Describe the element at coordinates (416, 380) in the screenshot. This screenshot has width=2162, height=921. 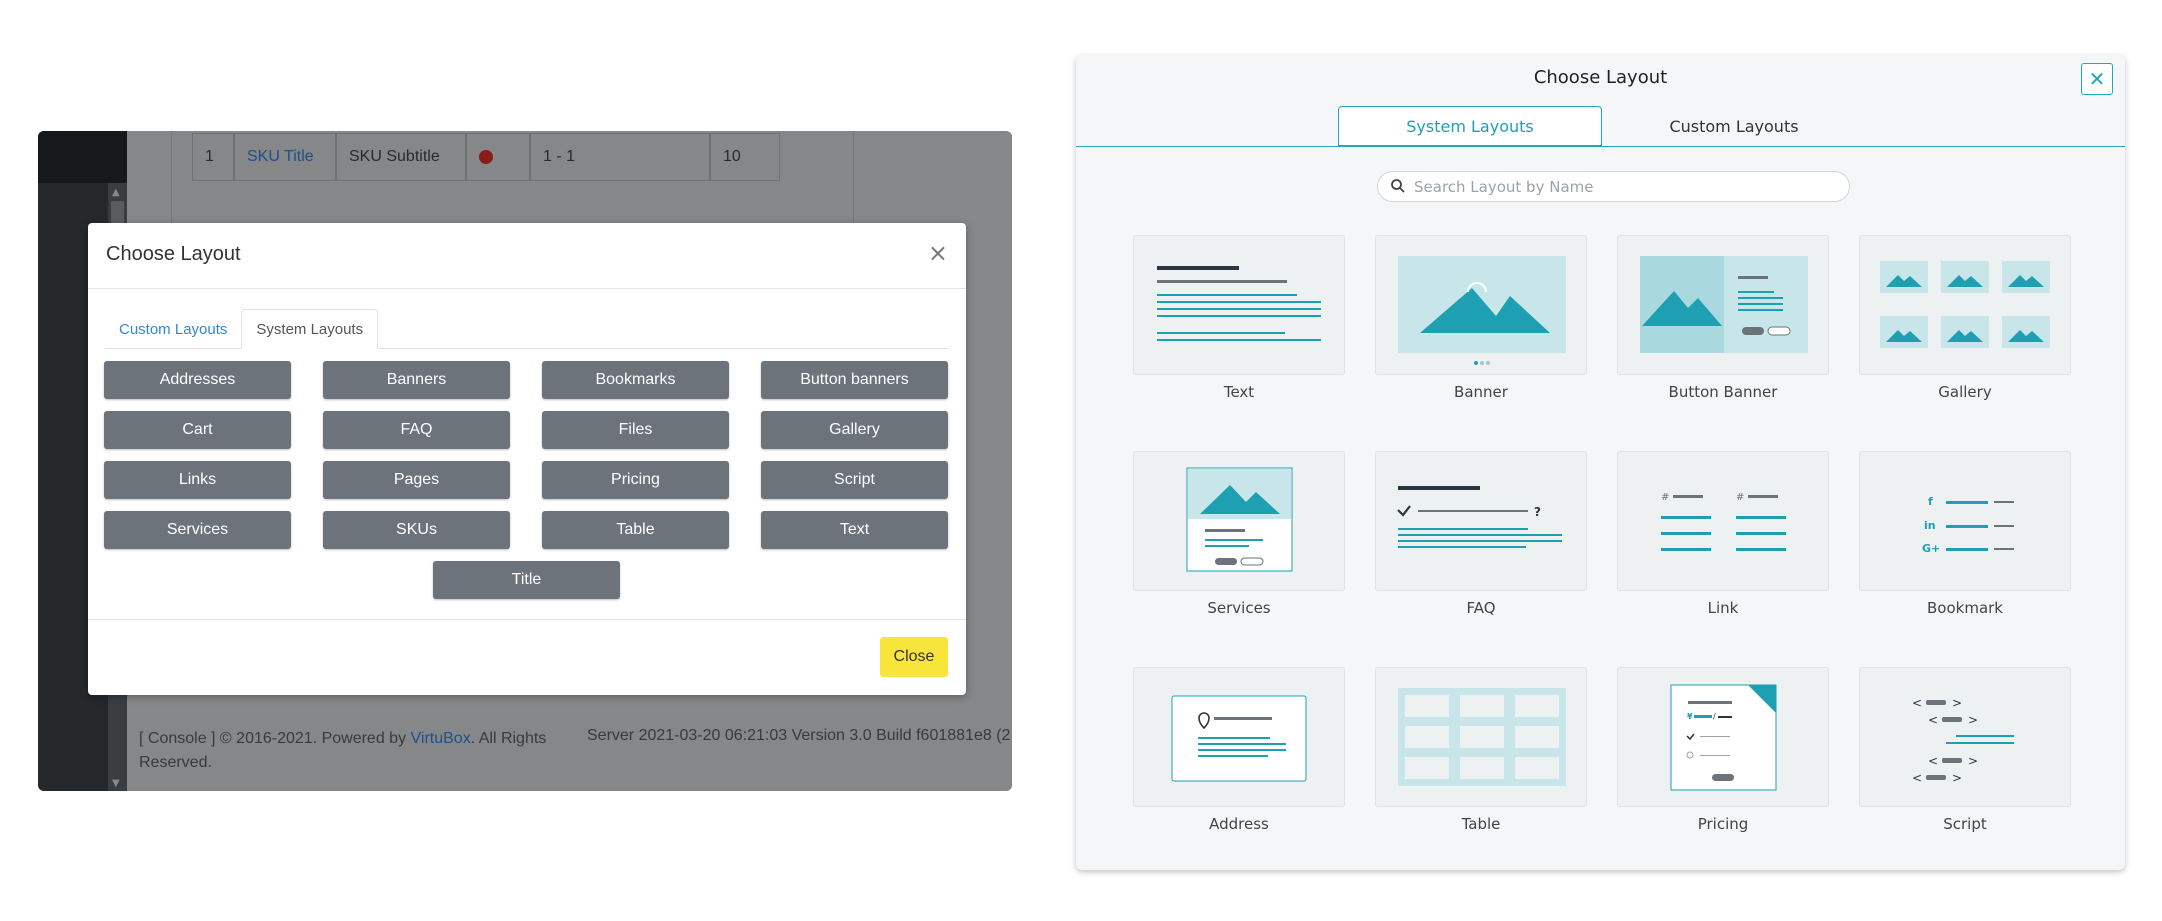
I see `layout-button-banners: Banners` at that location.